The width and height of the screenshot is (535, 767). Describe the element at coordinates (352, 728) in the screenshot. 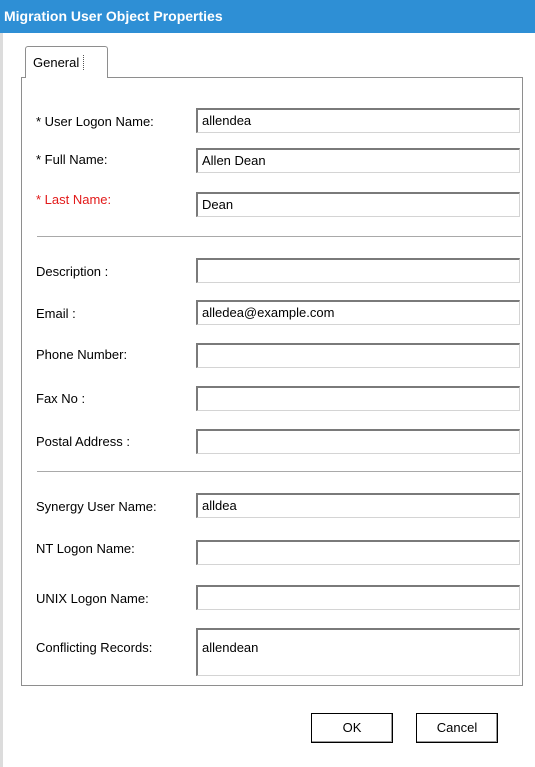

I see `ok-button: OK` at that location.